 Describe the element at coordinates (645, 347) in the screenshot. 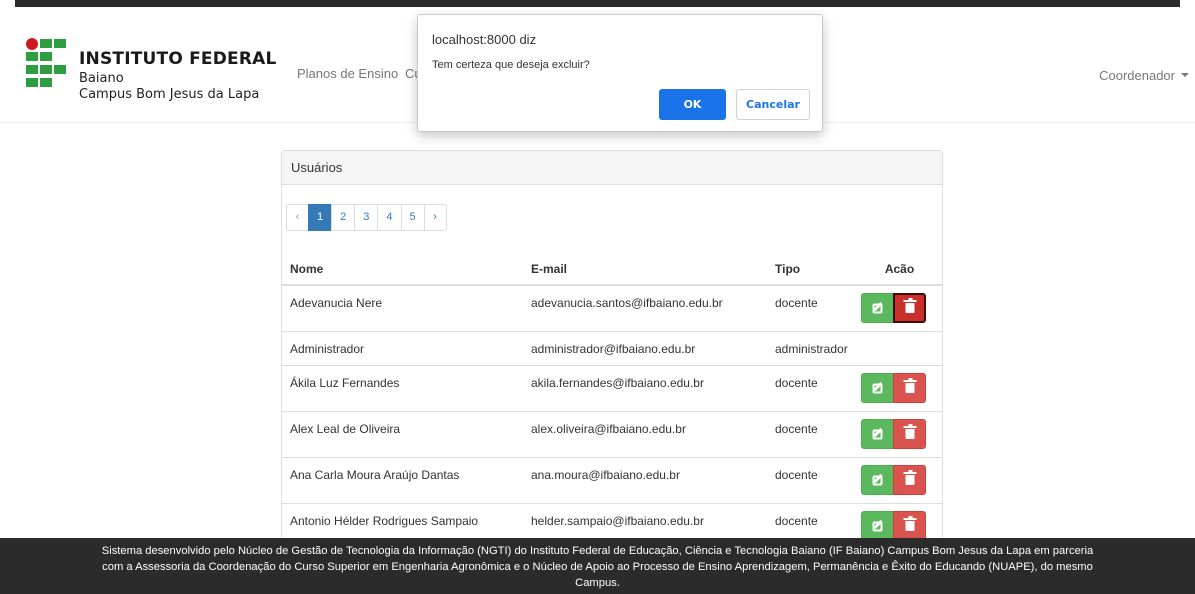

I see `cell-email: administrador@ifbaiano.edu.br` at that location.